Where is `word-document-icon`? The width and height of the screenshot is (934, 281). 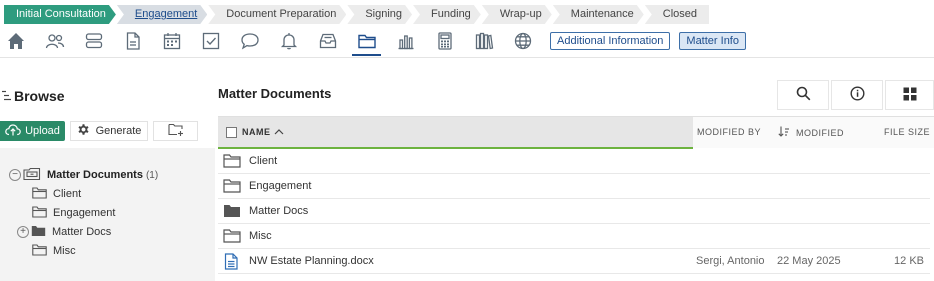
word-document-icon is located at coordinates (233, 261).